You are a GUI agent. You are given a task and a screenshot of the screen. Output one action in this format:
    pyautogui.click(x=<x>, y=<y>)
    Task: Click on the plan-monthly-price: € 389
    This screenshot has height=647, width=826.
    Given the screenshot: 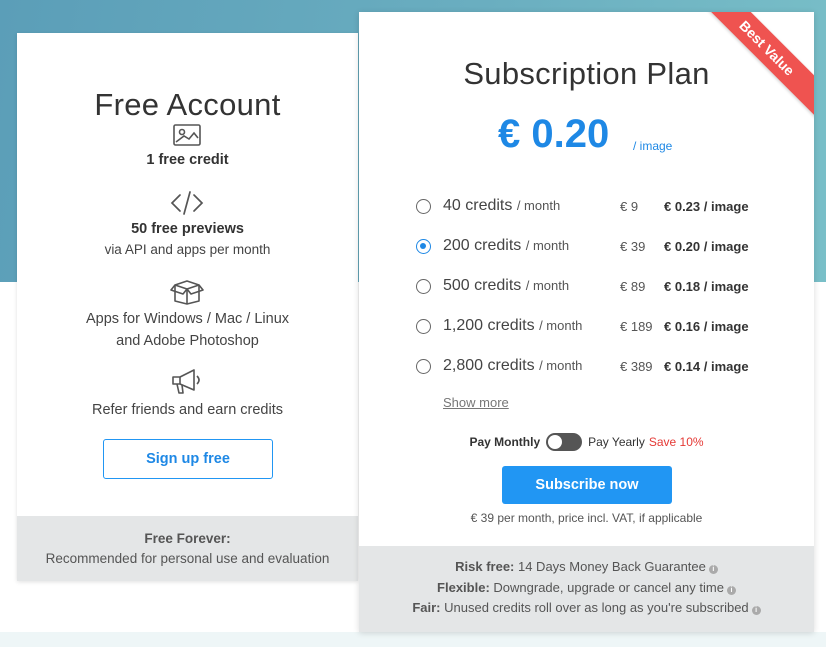 What is the action you would take?
    pyautogui.click(x=636, y=366)
    